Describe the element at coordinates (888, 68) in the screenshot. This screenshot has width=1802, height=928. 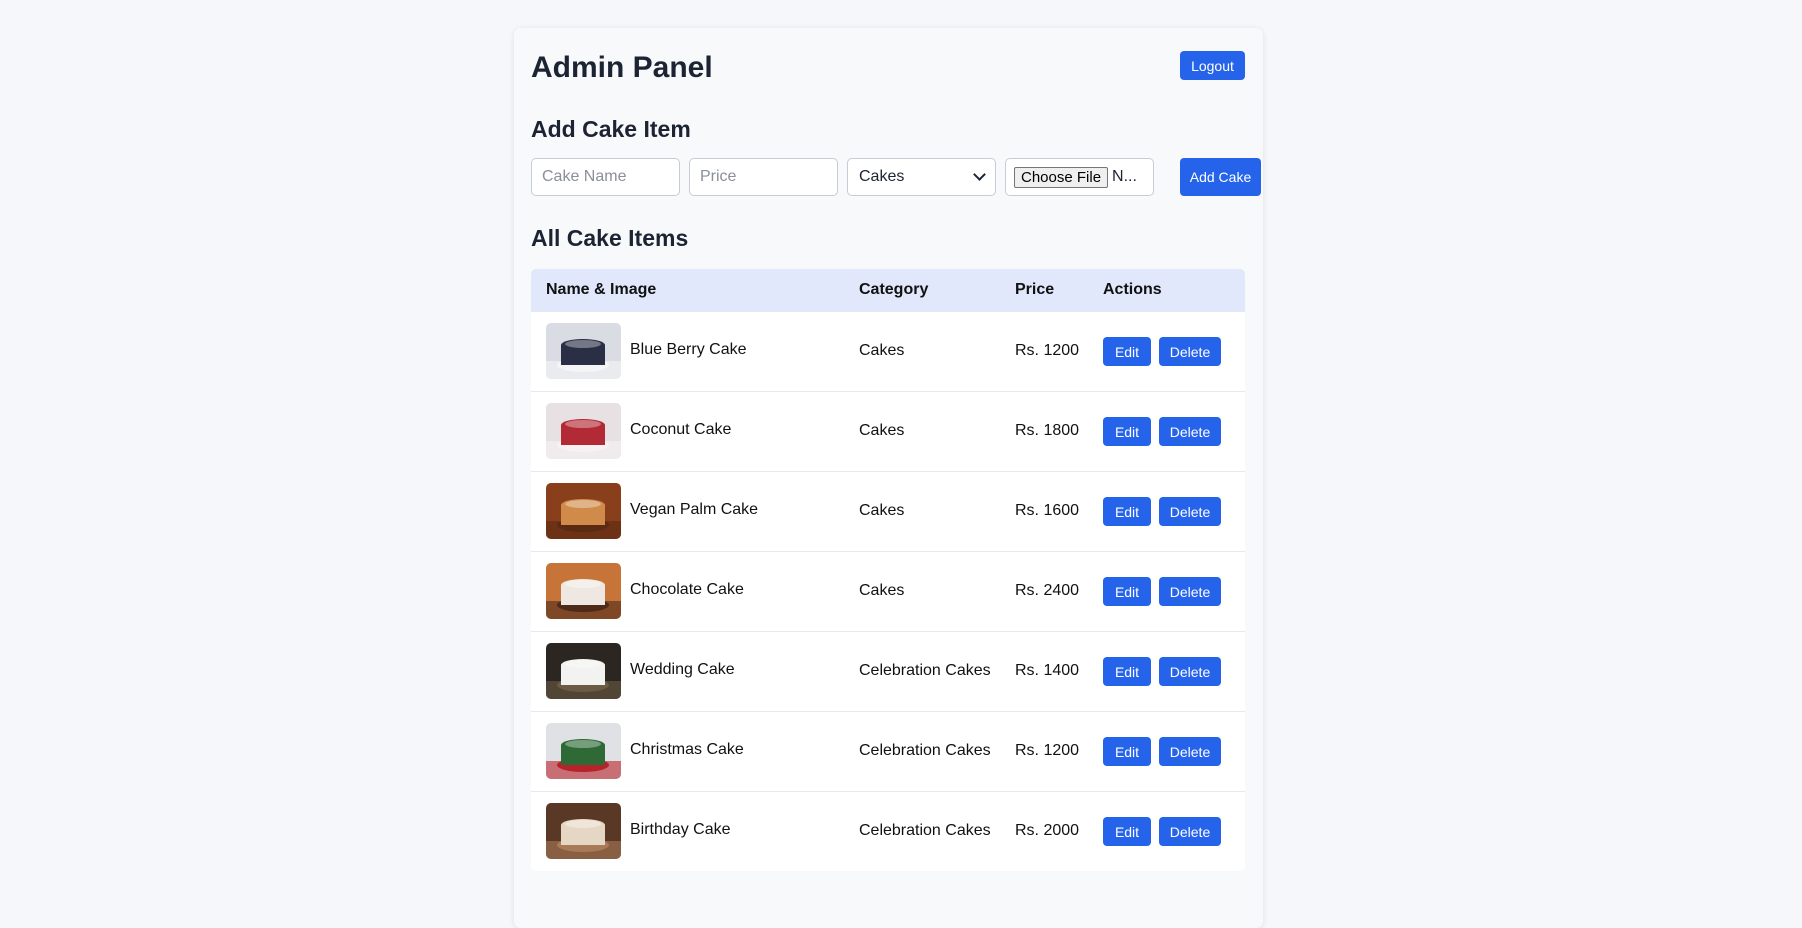
I see `header: Admin Panel Logout` at that location.